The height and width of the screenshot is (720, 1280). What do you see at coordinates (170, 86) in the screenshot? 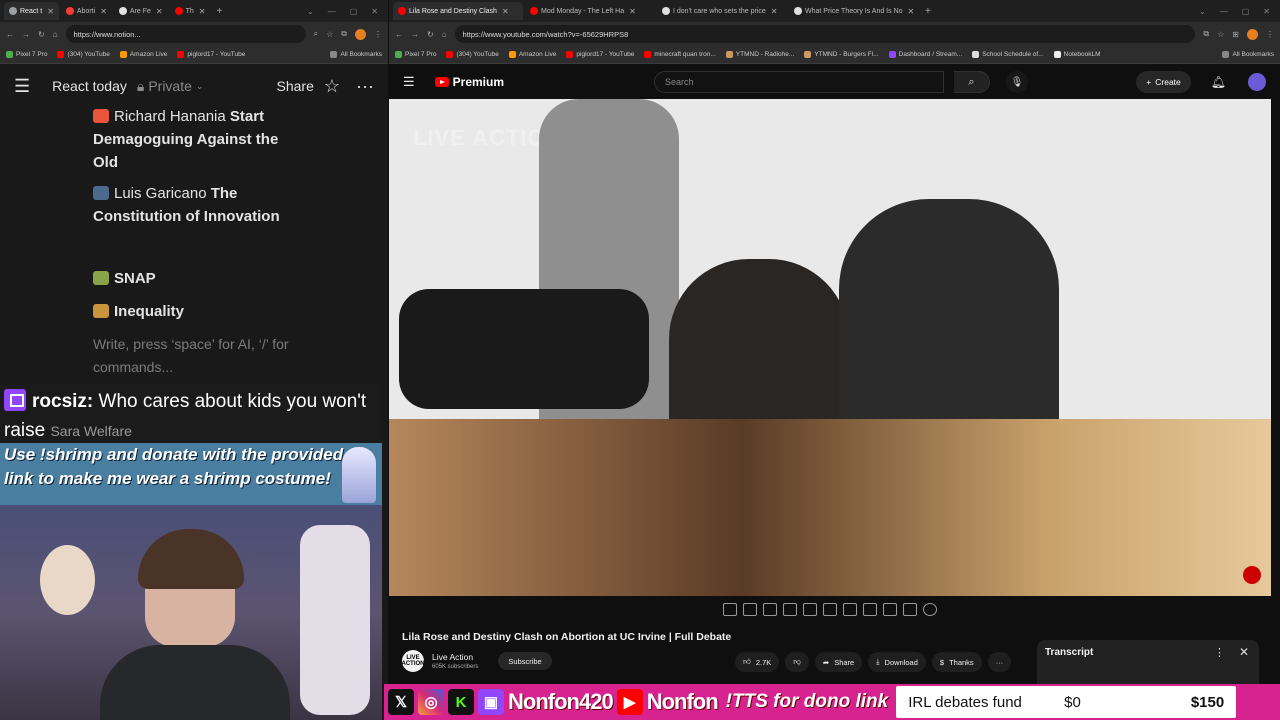
I see `privacy-selector: 🔒︎ Private ⌄` at bounding box center [170, 86].